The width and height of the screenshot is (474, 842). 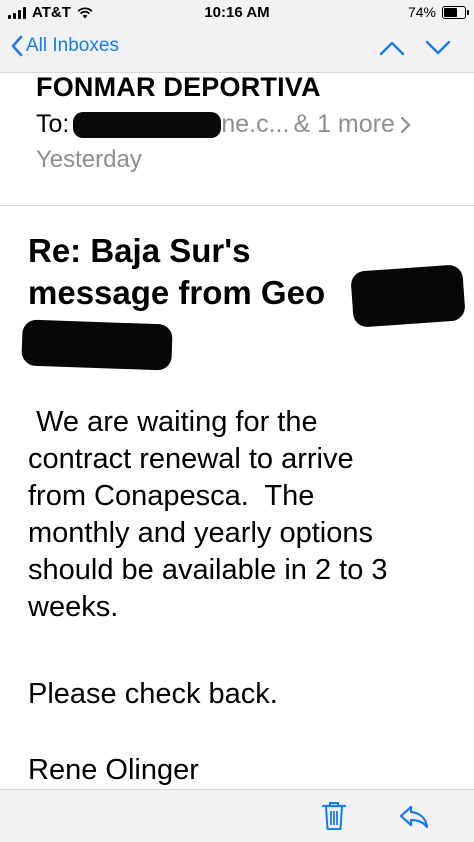 I want to click on message-date: Yesterday, so click(x=89, y=159).